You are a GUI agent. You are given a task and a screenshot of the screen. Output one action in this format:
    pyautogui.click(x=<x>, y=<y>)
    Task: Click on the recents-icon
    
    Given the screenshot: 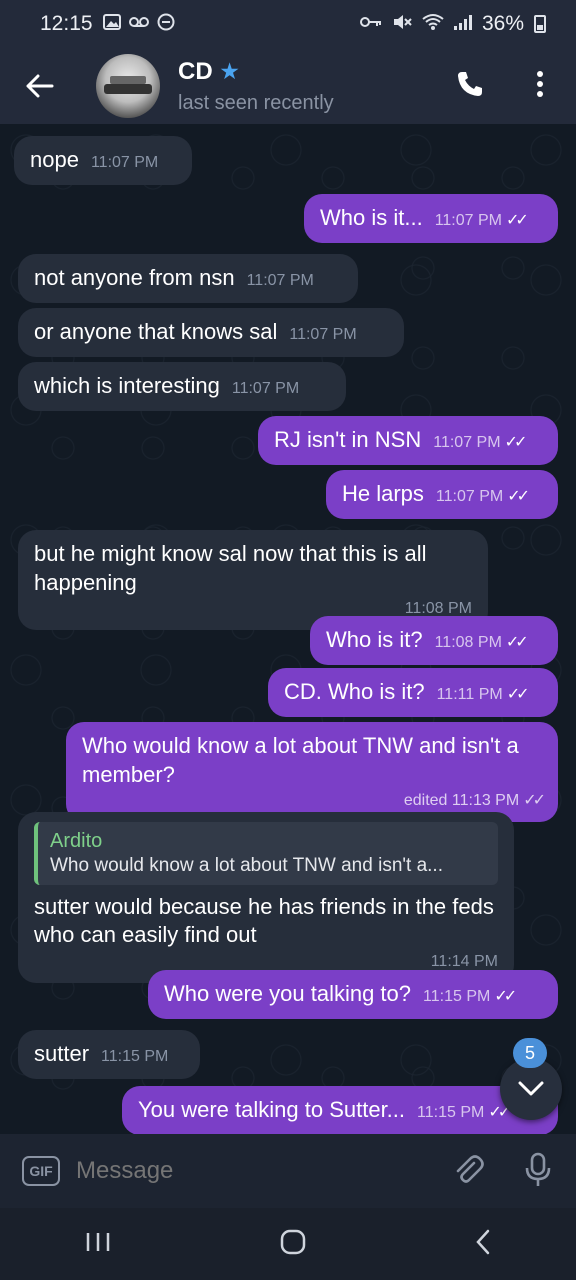 What is the action you would take?
    pyautogui.click(x=97, y=1241)
    